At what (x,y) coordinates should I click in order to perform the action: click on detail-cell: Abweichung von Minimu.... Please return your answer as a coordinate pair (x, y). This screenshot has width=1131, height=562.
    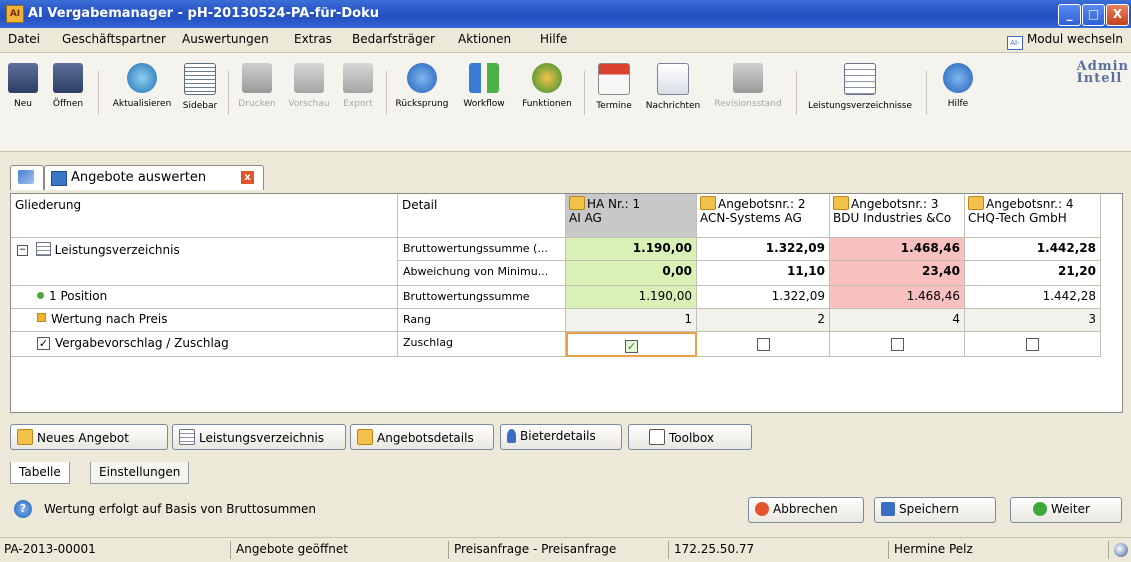
    Looking at the image, I should click on (482, 273).